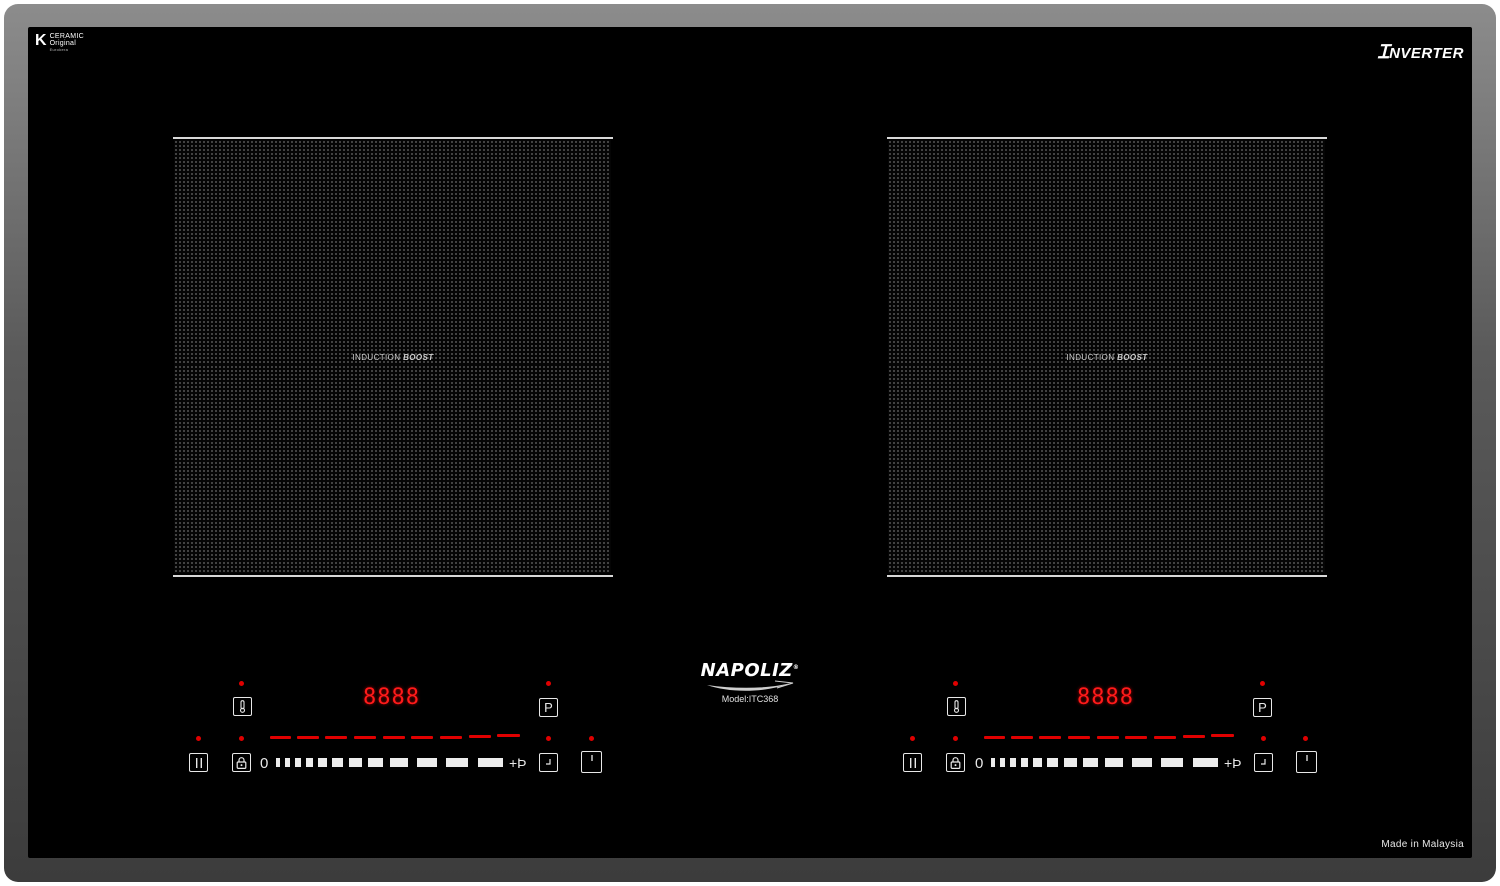  I want to click on badge-line1: CERAMIC, so click(66, 36).